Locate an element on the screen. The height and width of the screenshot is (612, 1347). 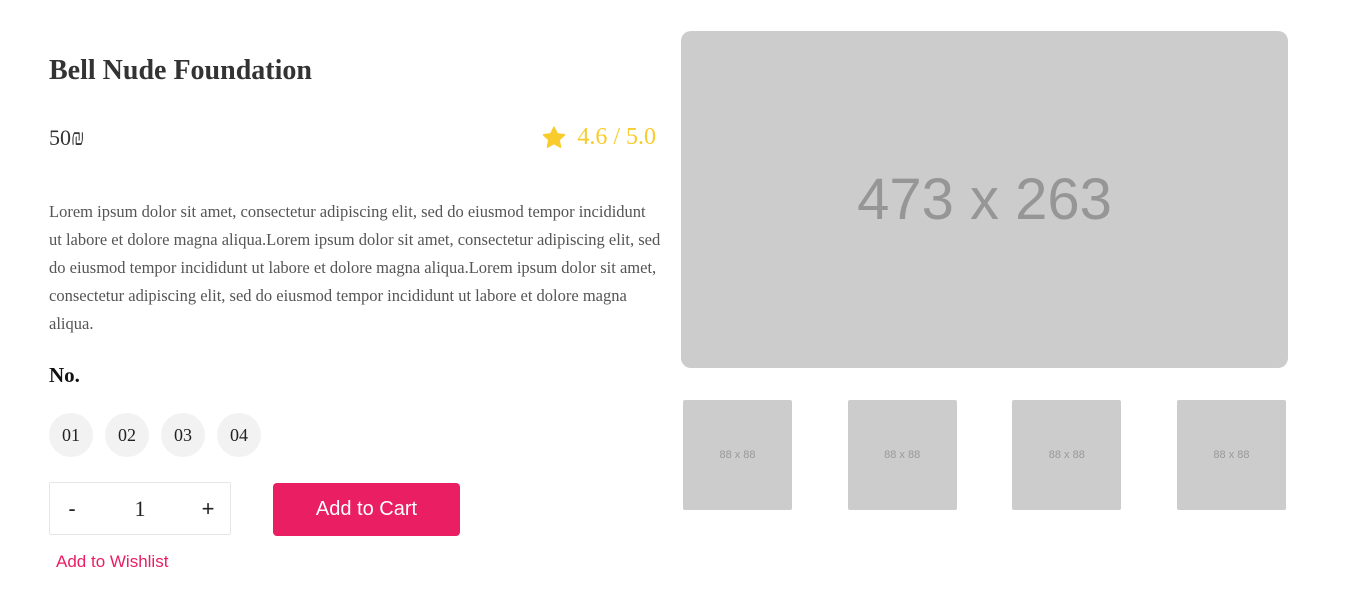
thumbnail-gallery: 88 x 88 88 x 88 88 x 88 88 x 88 is located at coordinates (984, 455).